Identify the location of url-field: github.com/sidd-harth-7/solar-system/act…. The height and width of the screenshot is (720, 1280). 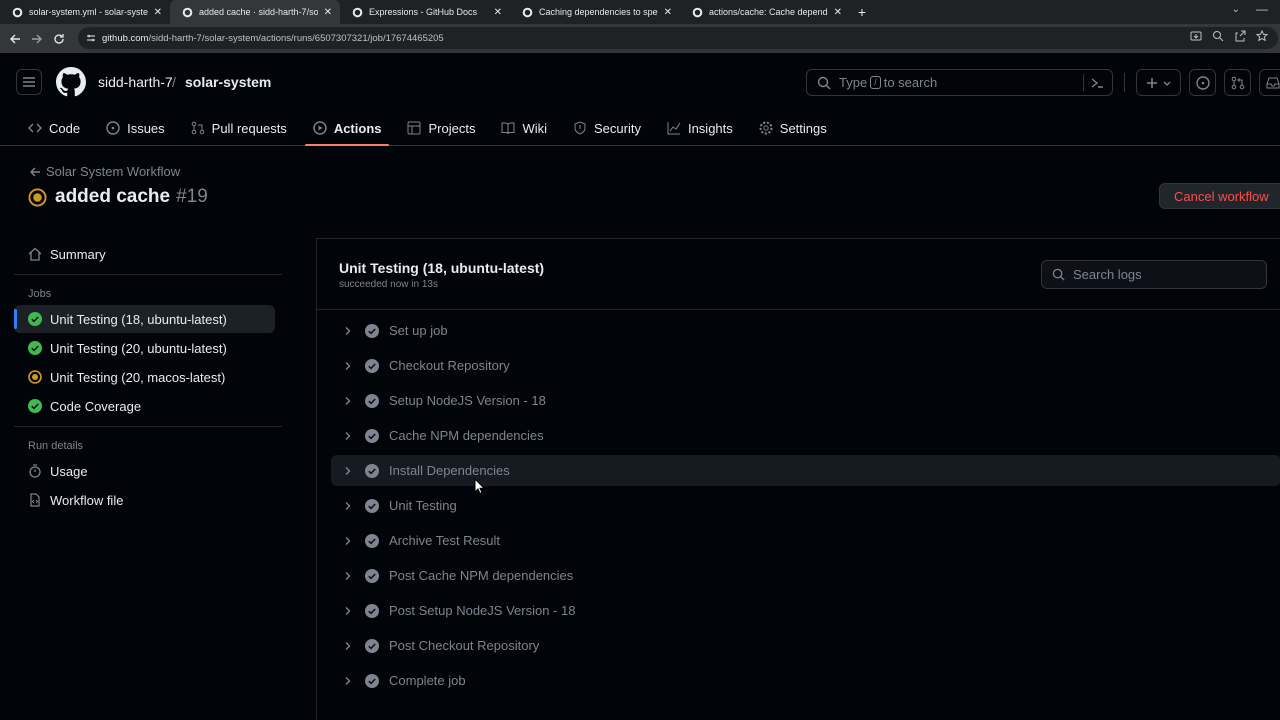
(678, 38).